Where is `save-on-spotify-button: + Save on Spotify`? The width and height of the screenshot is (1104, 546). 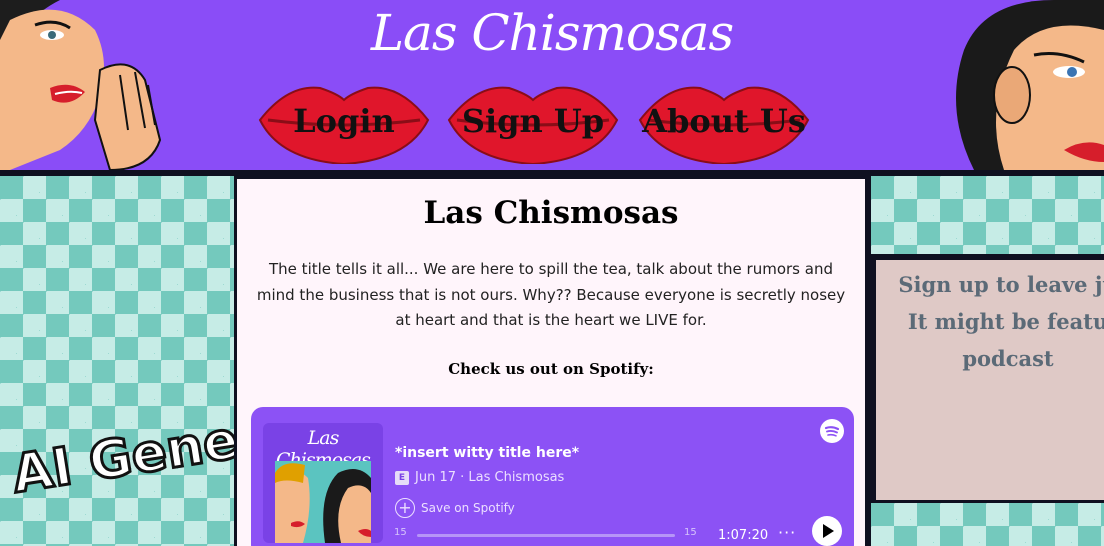 save-on-spotify-button: + Save on Spotify is located at coordinates (455, 508).